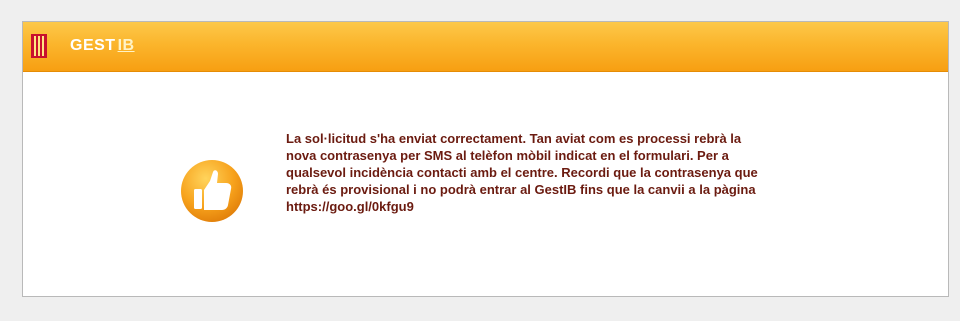 The width and height of the screenshot is (960, 321). I want to click on brand-name: GEST IB, so click(102, 46).